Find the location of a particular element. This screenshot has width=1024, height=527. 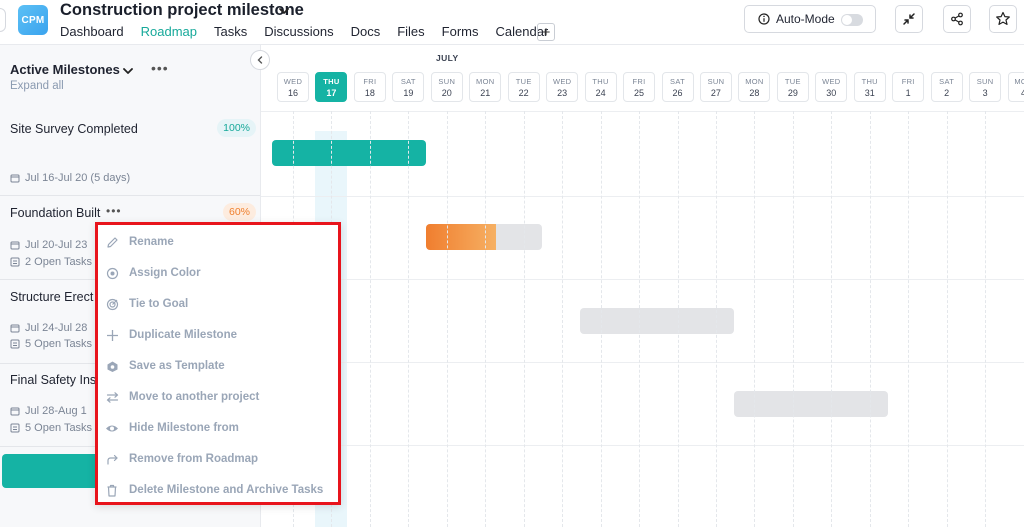

favorite-button is located at coordinates (1003, 19).